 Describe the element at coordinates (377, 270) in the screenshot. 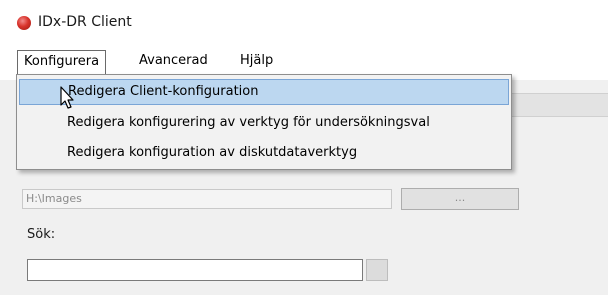

I see `search-button` at that location.